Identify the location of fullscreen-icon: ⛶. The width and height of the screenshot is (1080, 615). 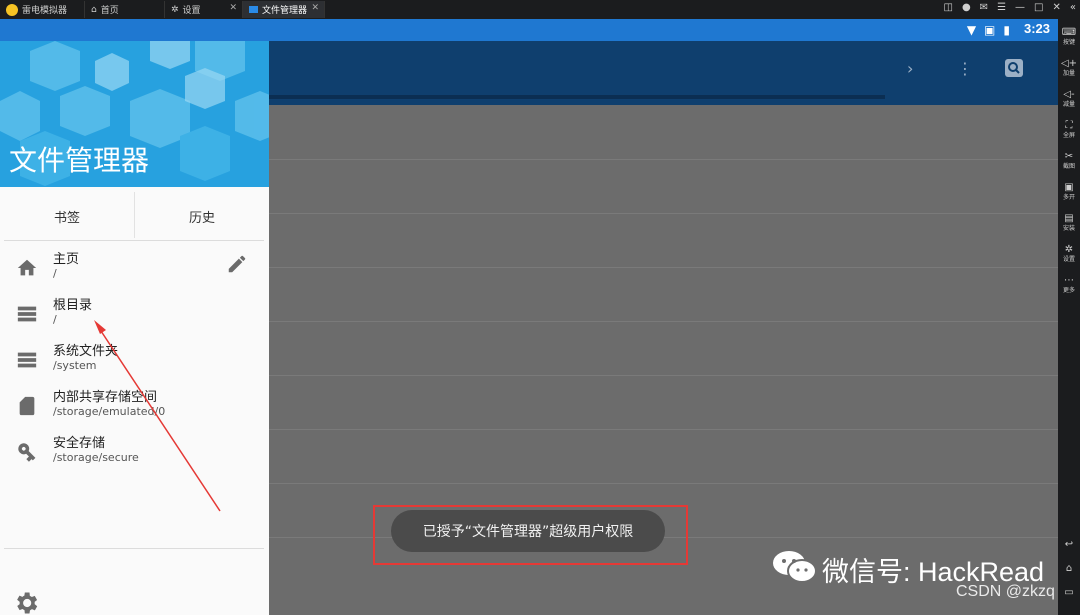
(1069, 125).